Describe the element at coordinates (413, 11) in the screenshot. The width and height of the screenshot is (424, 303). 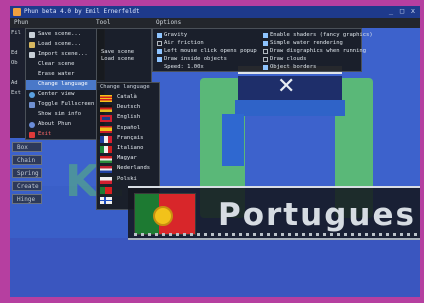
I see `close-button: x` at that location.